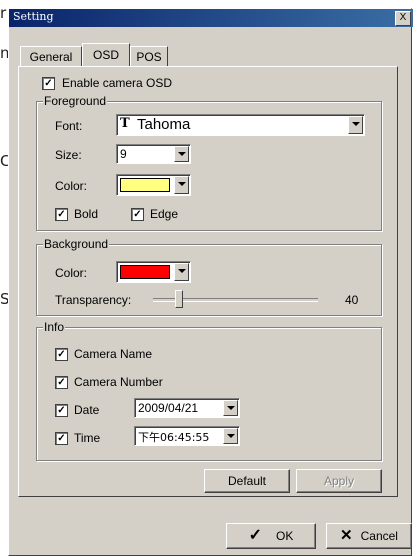  Describe the element at coordinates (61, 214) in the screenshot. I see `bold-checkbox: ✓` at that location.